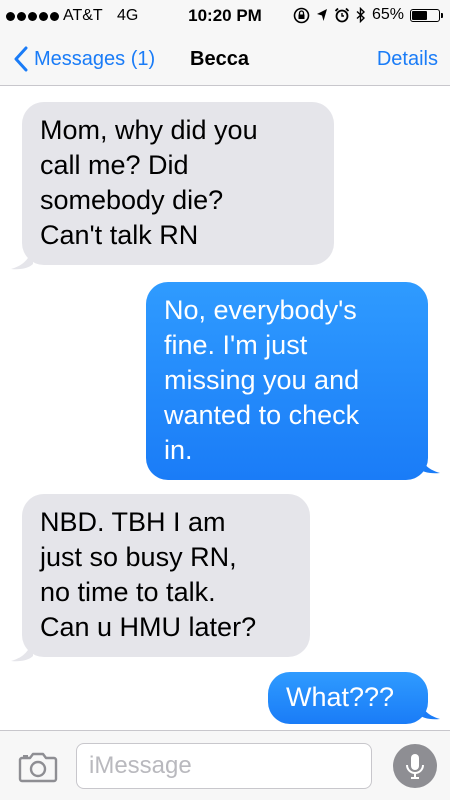 This screenshot has width=450, height=800. What do you see at coordinates (360, 15) in the screenshot?
I see `bluetooth-icon` at bounding box center [360, 15].